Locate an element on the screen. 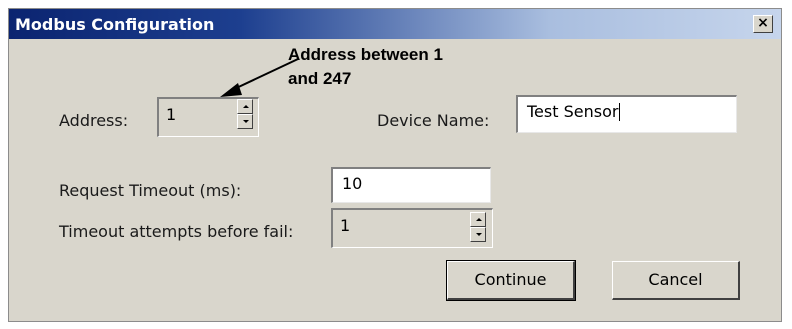 The image size is (792, 329). address-decrement-button is located at coordinates (245, 121).